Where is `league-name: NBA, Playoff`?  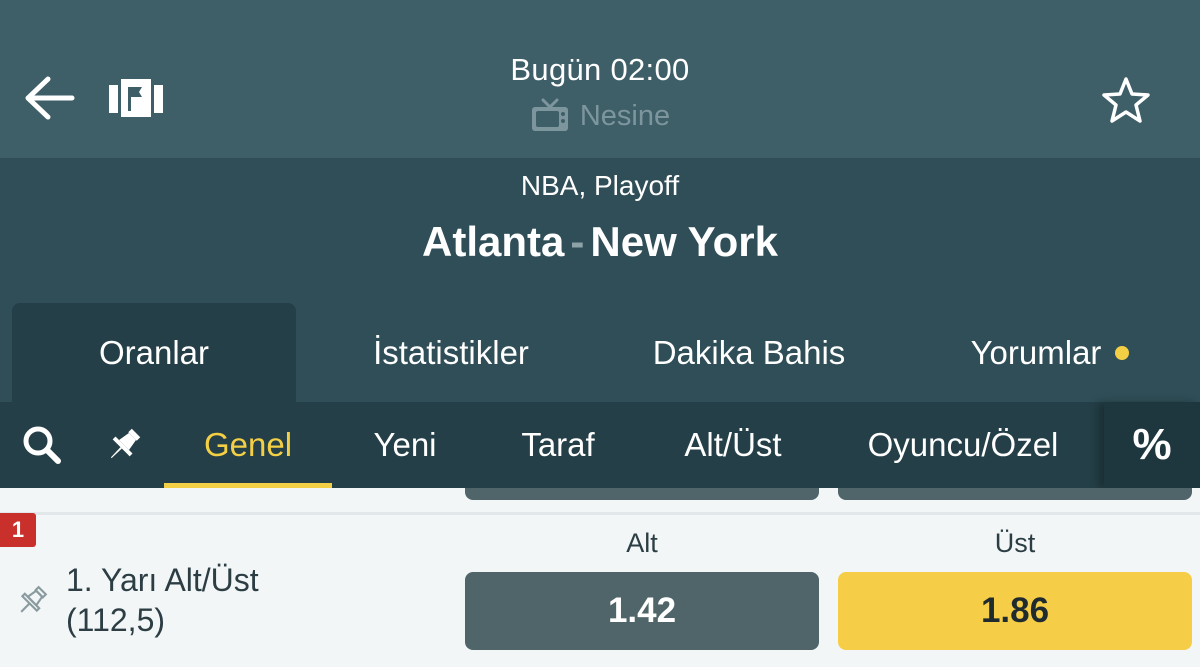 league-name: NBA, Playoff is located at coordinates (600, 185).